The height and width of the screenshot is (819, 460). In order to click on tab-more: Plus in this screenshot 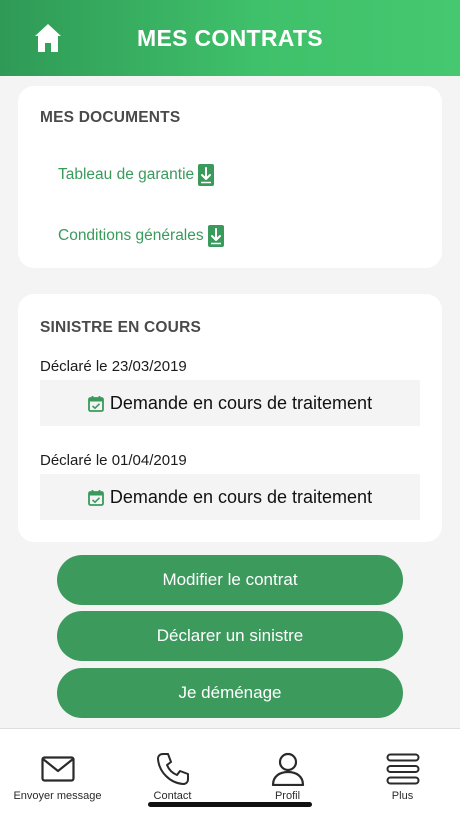, I will do `click(402, 767)`.